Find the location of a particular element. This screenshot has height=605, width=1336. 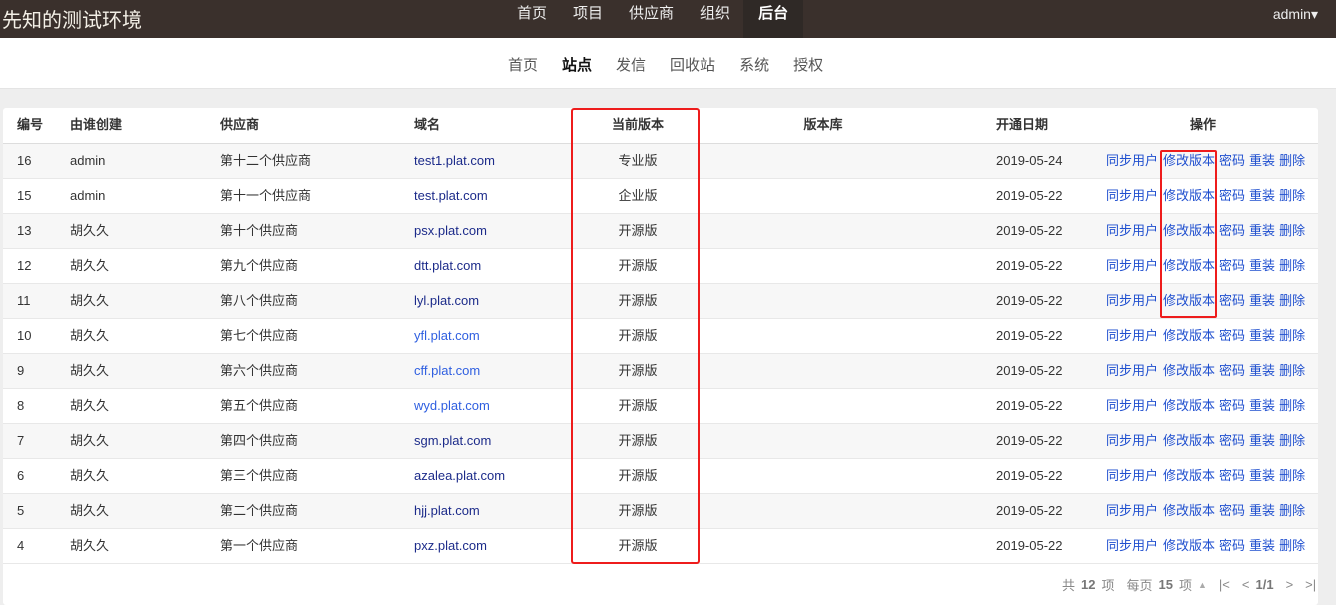

subnav-item: 授权 is located at coordinates (808, 64).